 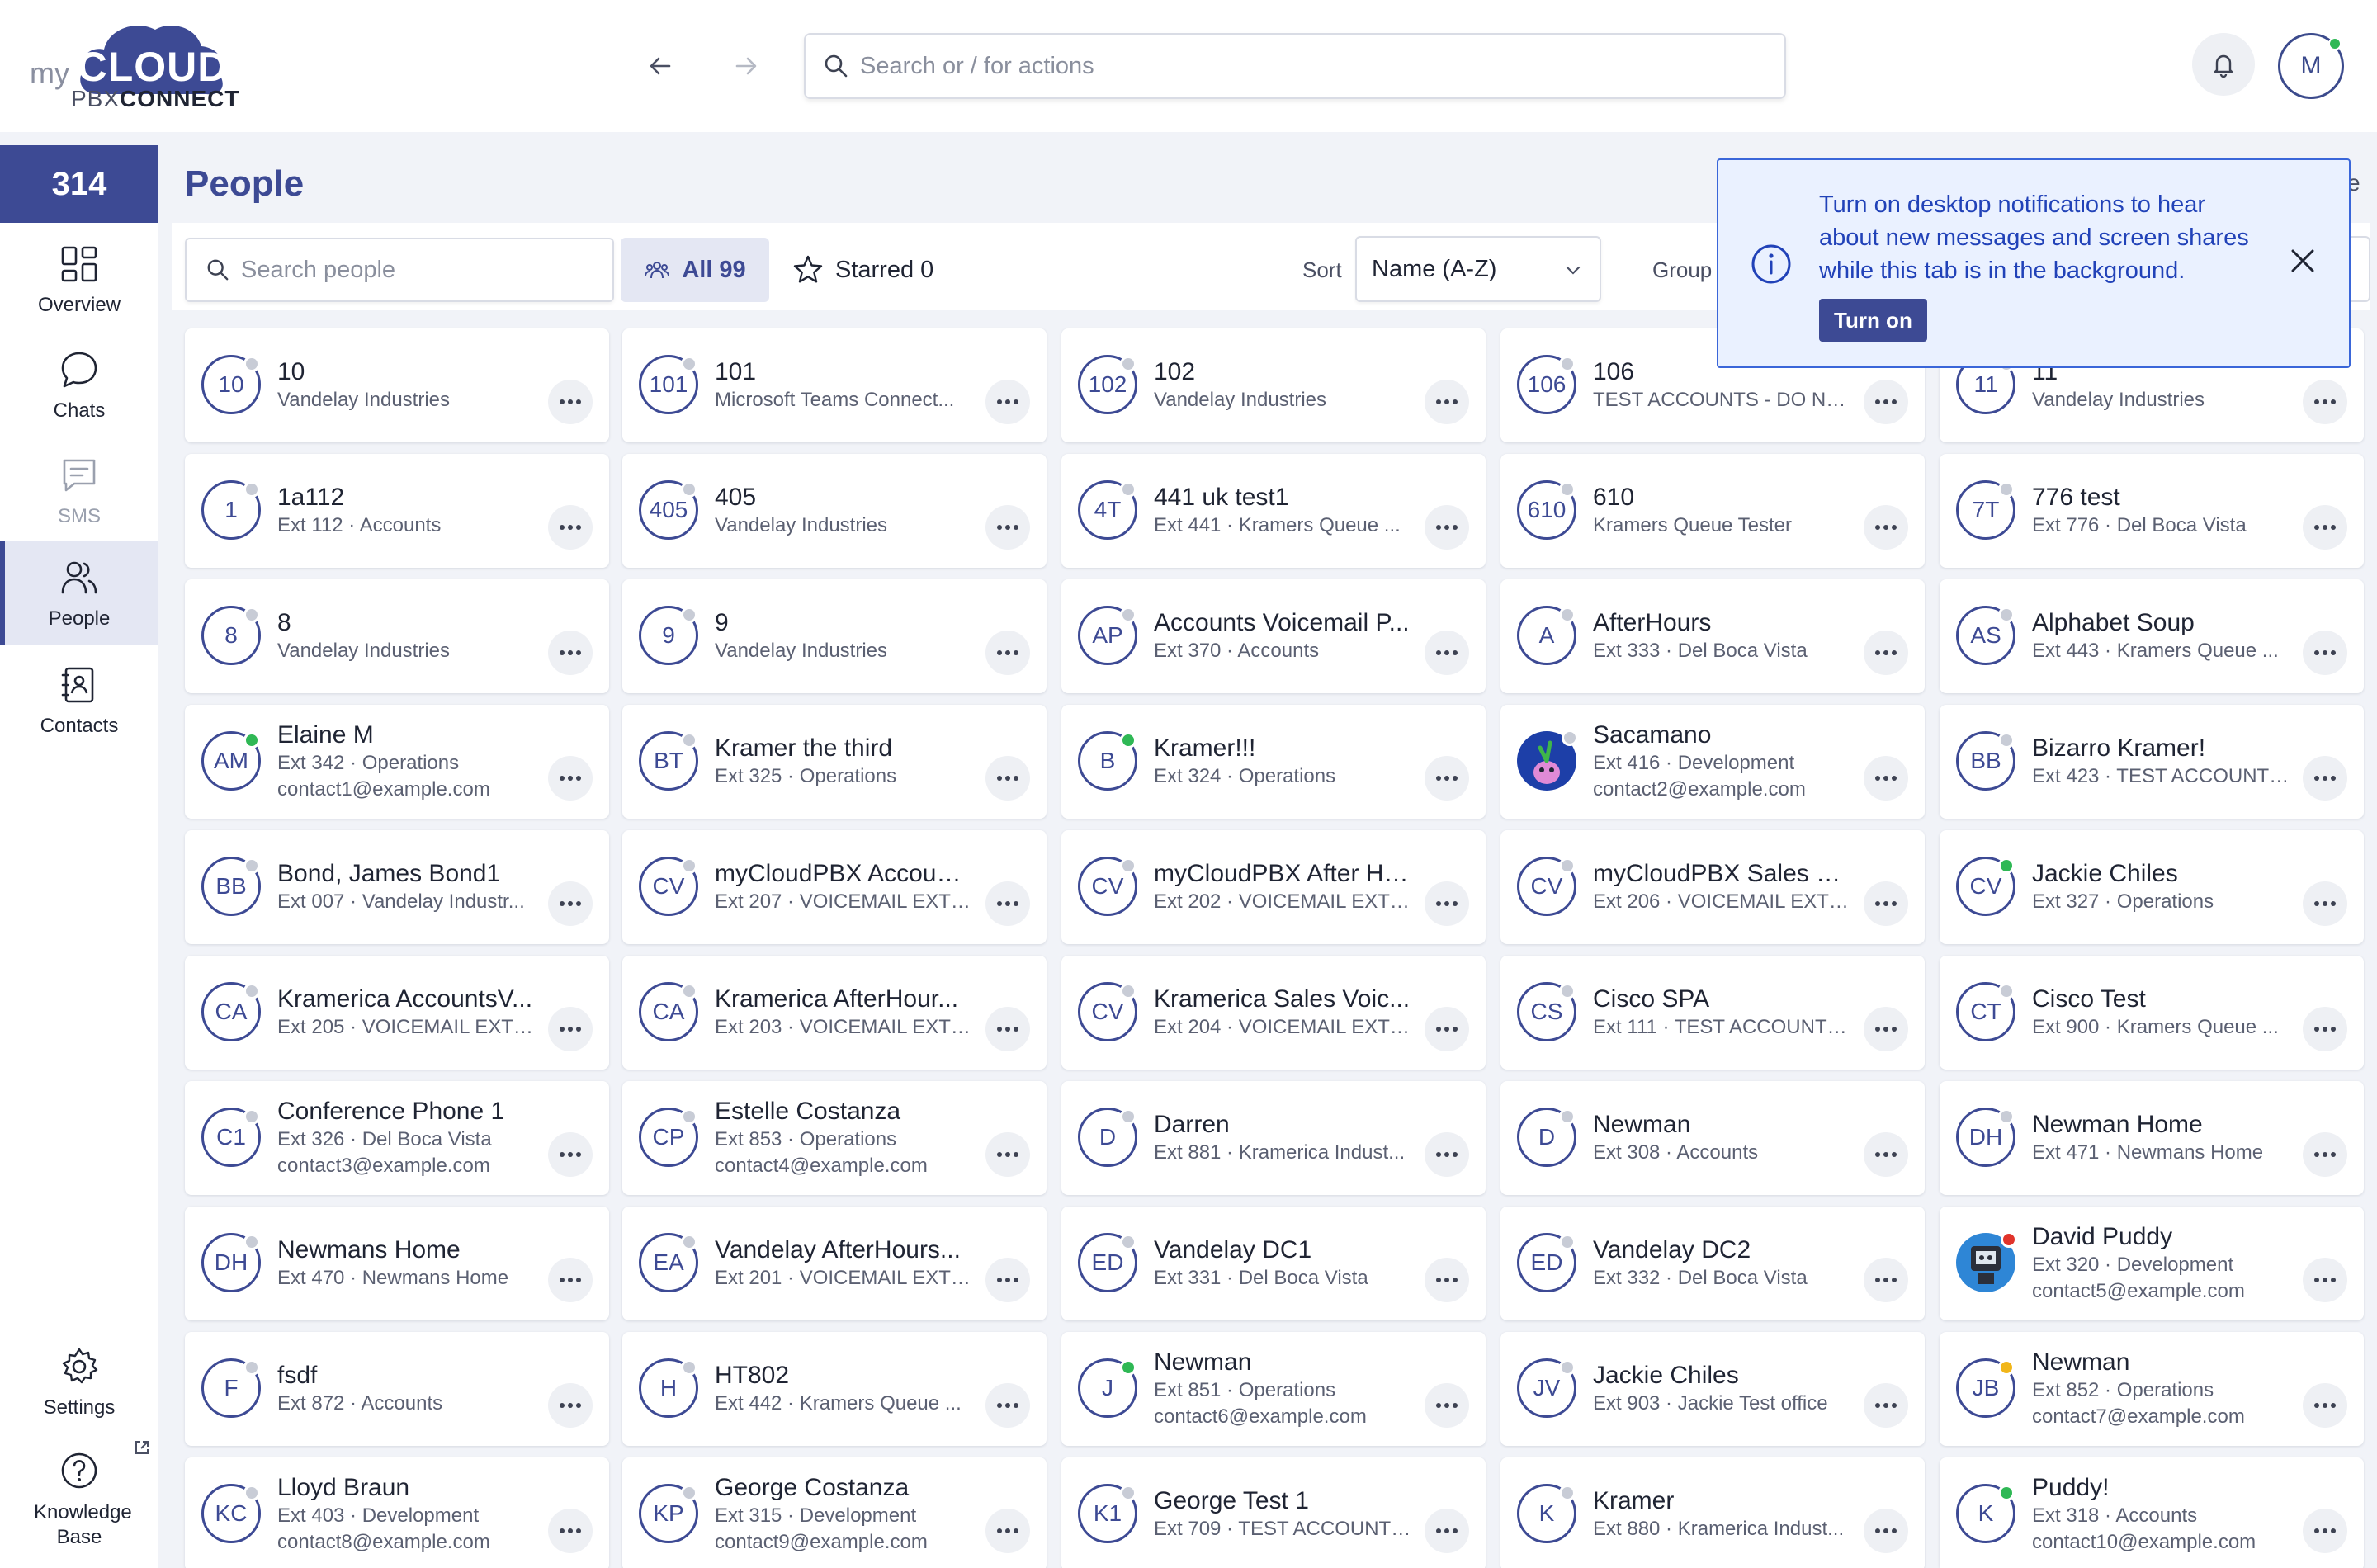 I want to click on filter-starred-chip: Starred 0, so click(x=868, y=270).